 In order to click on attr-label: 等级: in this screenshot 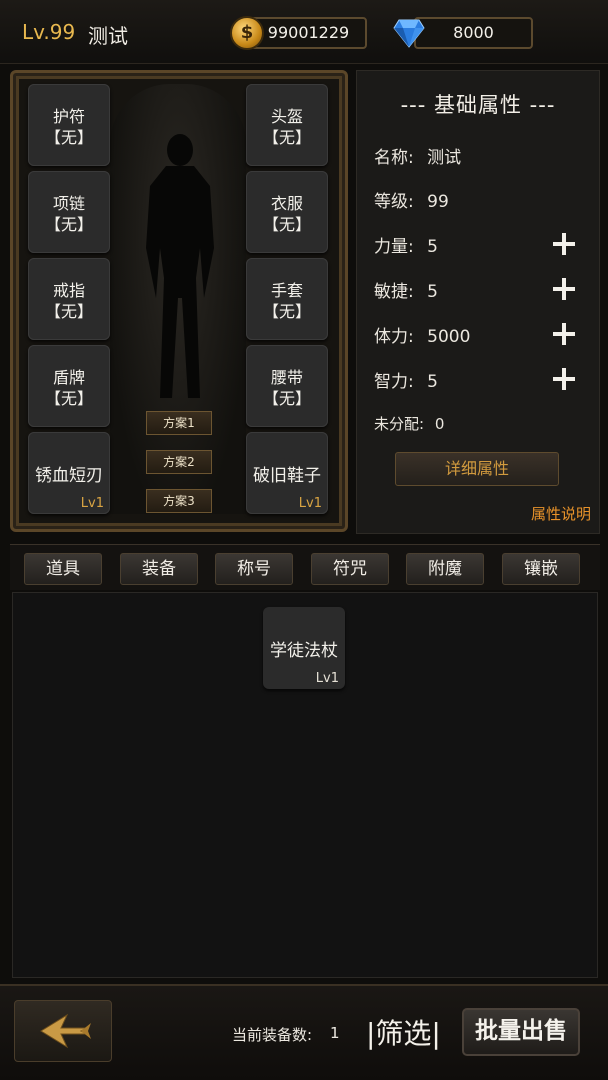, I will do `click(394, 202)`.